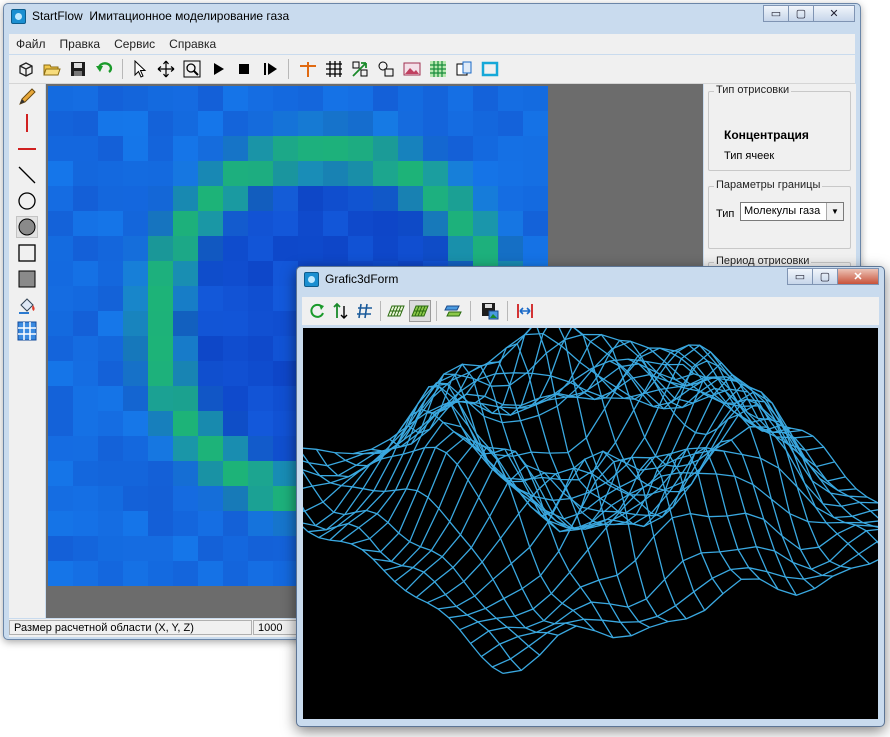 Image resolution: width=890 pixels, height=737 pixels. What do you see at coordinates (792, 211) in the screenshot?
I see `boundary-type-select: Молекулы газа ▼` at bounding box center [792, 211].